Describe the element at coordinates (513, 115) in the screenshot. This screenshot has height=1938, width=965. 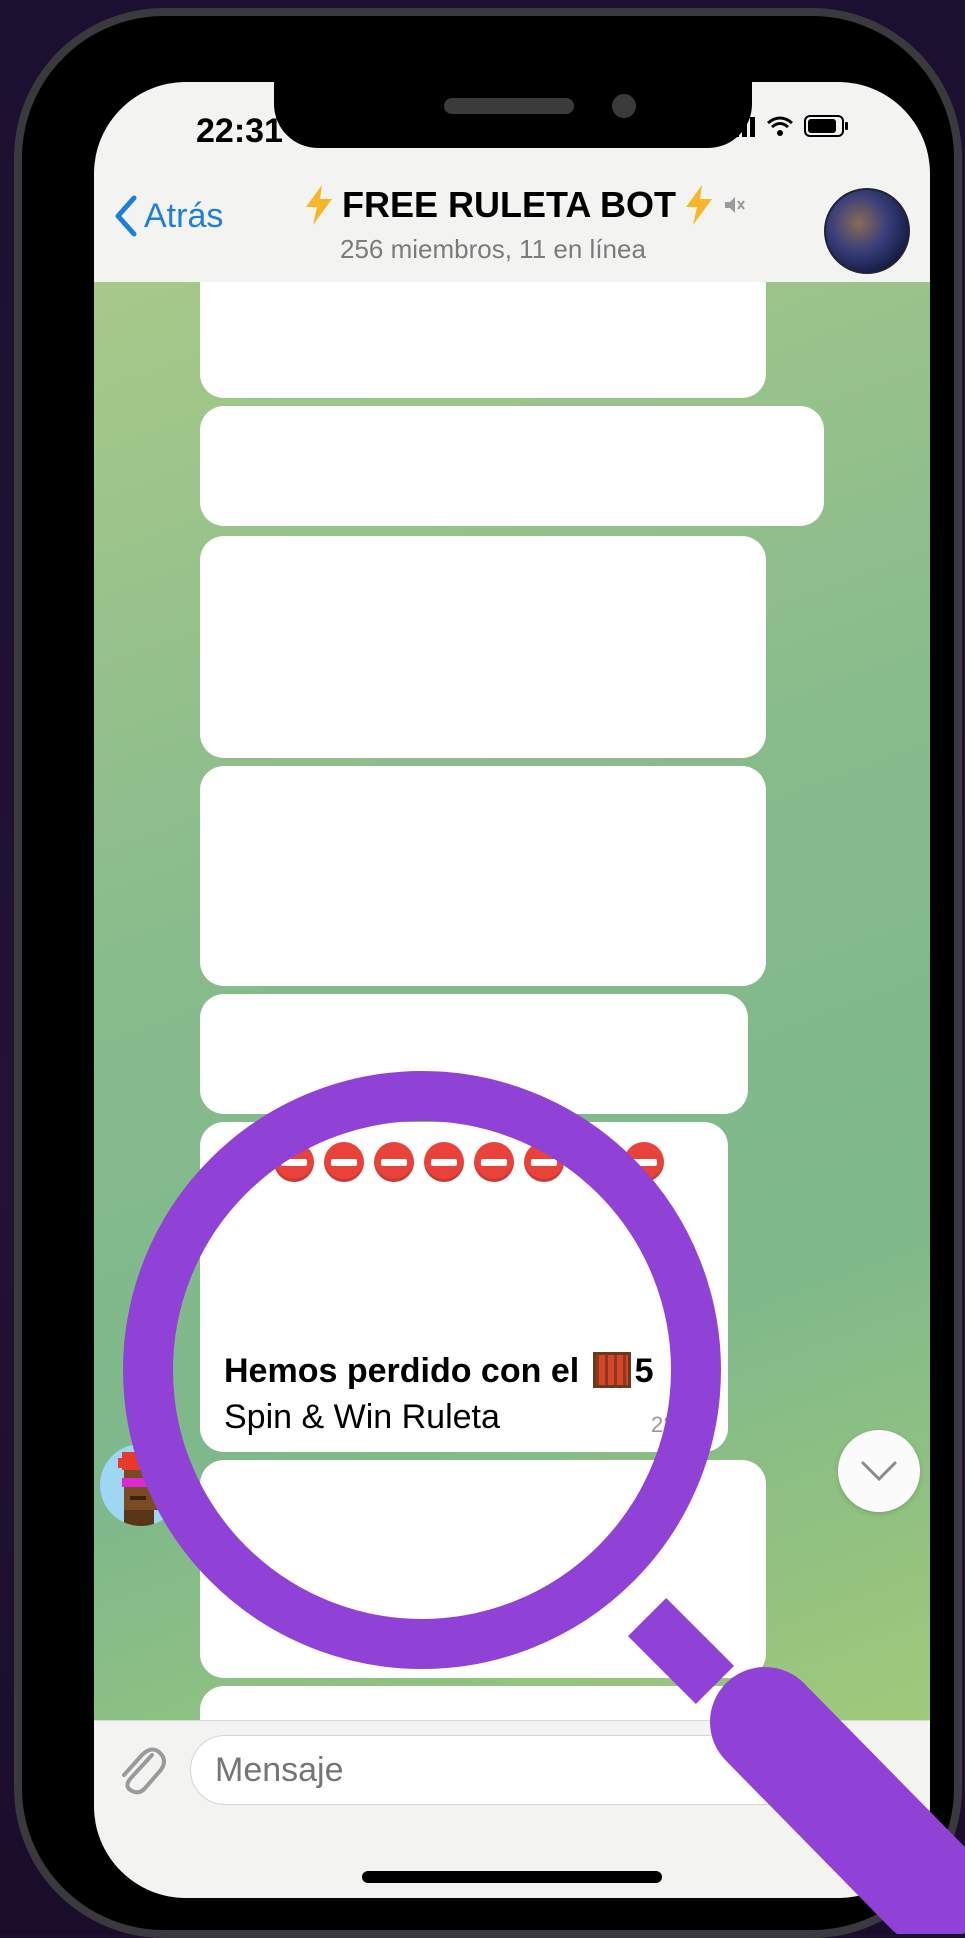
I see `notch` at that location.